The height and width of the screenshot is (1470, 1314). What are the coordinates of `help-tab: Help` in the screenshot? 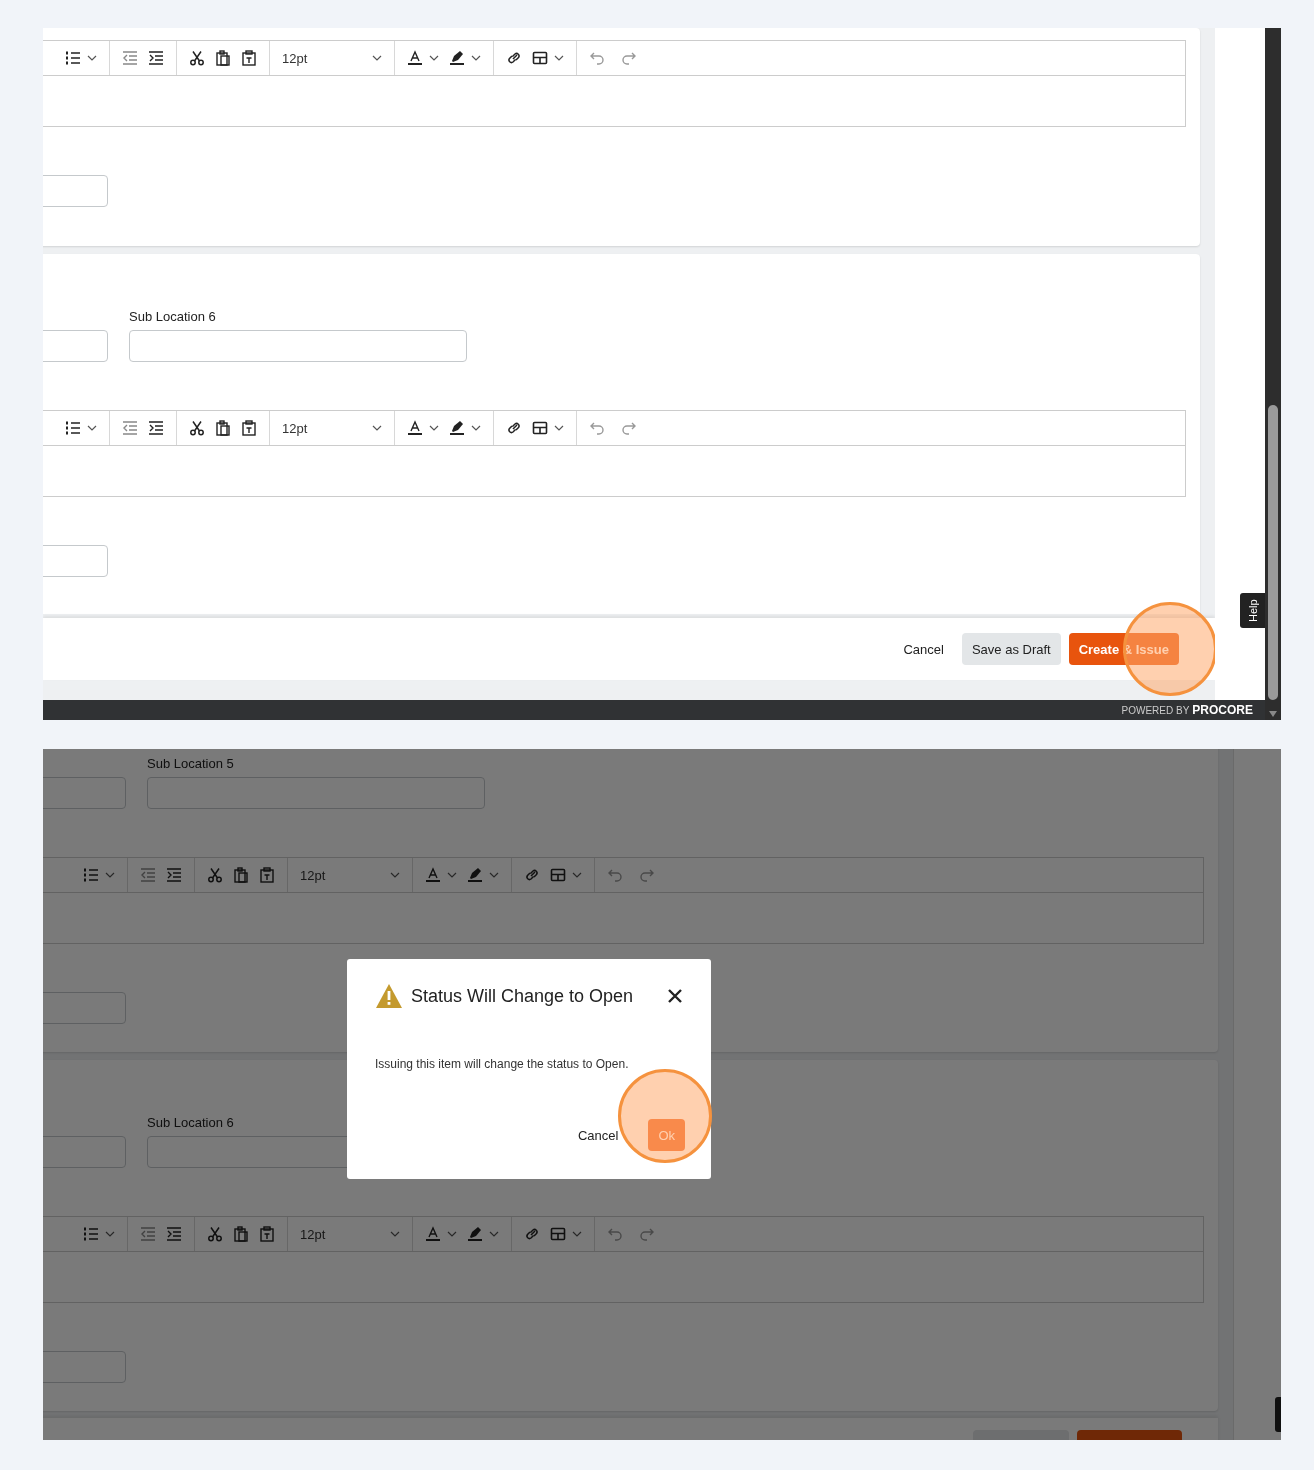 It's located at (1252, 610).